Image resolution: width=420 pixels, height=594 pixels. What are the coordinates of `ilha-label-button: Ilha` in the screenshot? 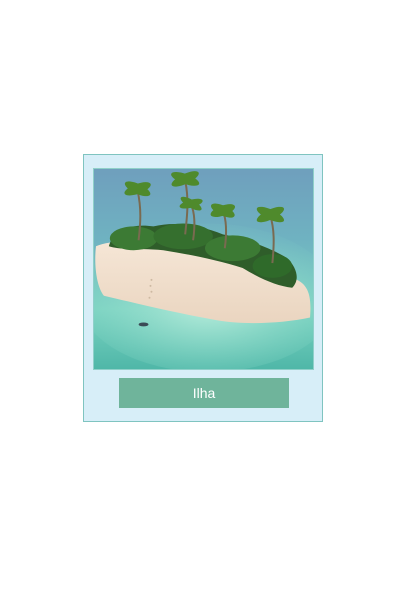 It's located at (204, 393).